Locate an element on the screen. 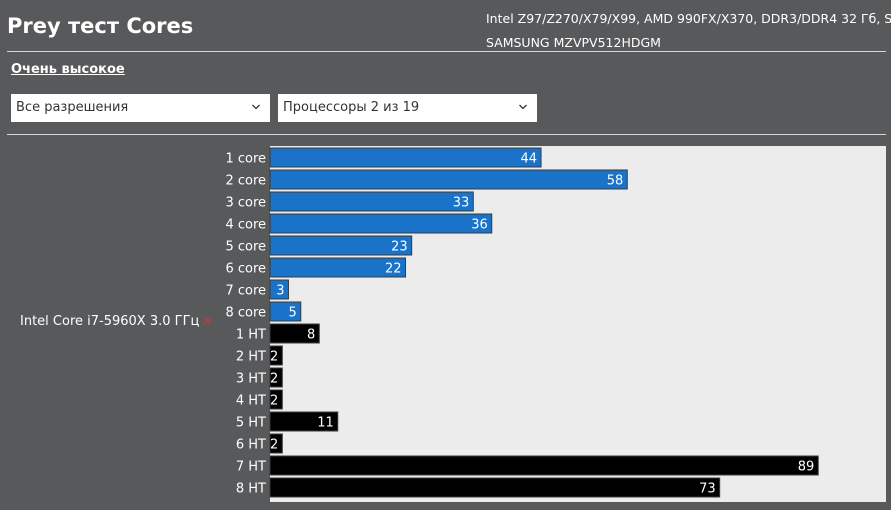 The width and height of the screenshot is (891, 510). category-label: 8 core is located at coordinates (245, 313).